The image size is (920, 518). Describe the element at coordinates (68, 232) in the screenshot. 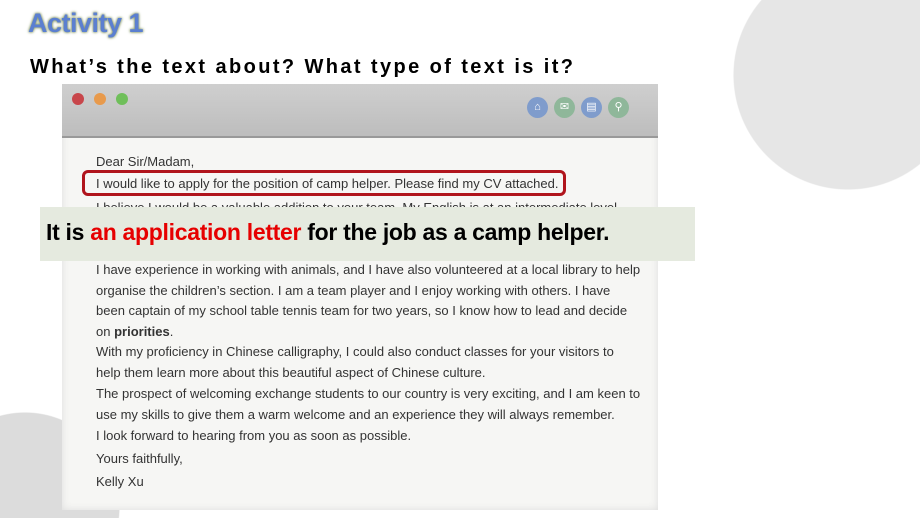

I see `answer-prefix: It is` at that location.